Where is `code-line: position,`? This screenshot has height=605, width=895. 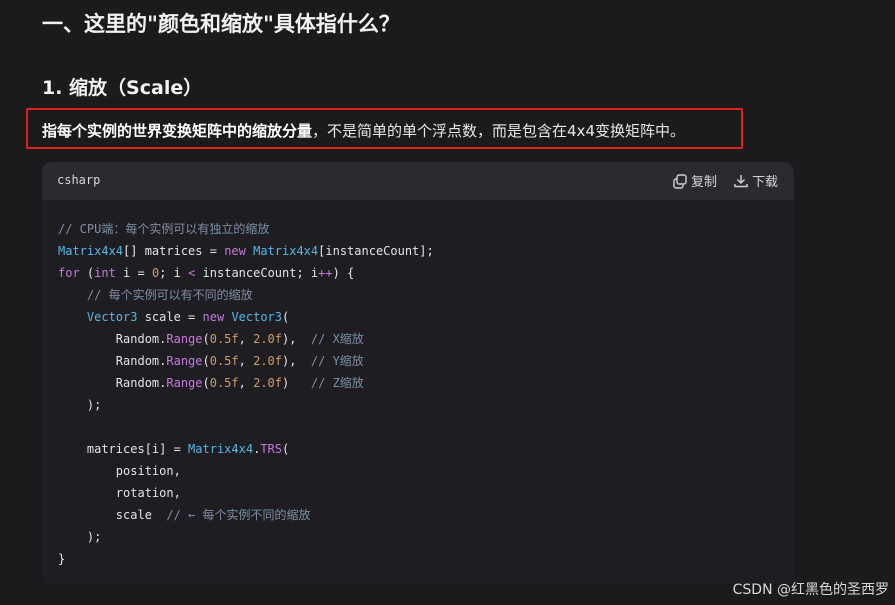
code-line: position, is located at coordinates (119, 471).